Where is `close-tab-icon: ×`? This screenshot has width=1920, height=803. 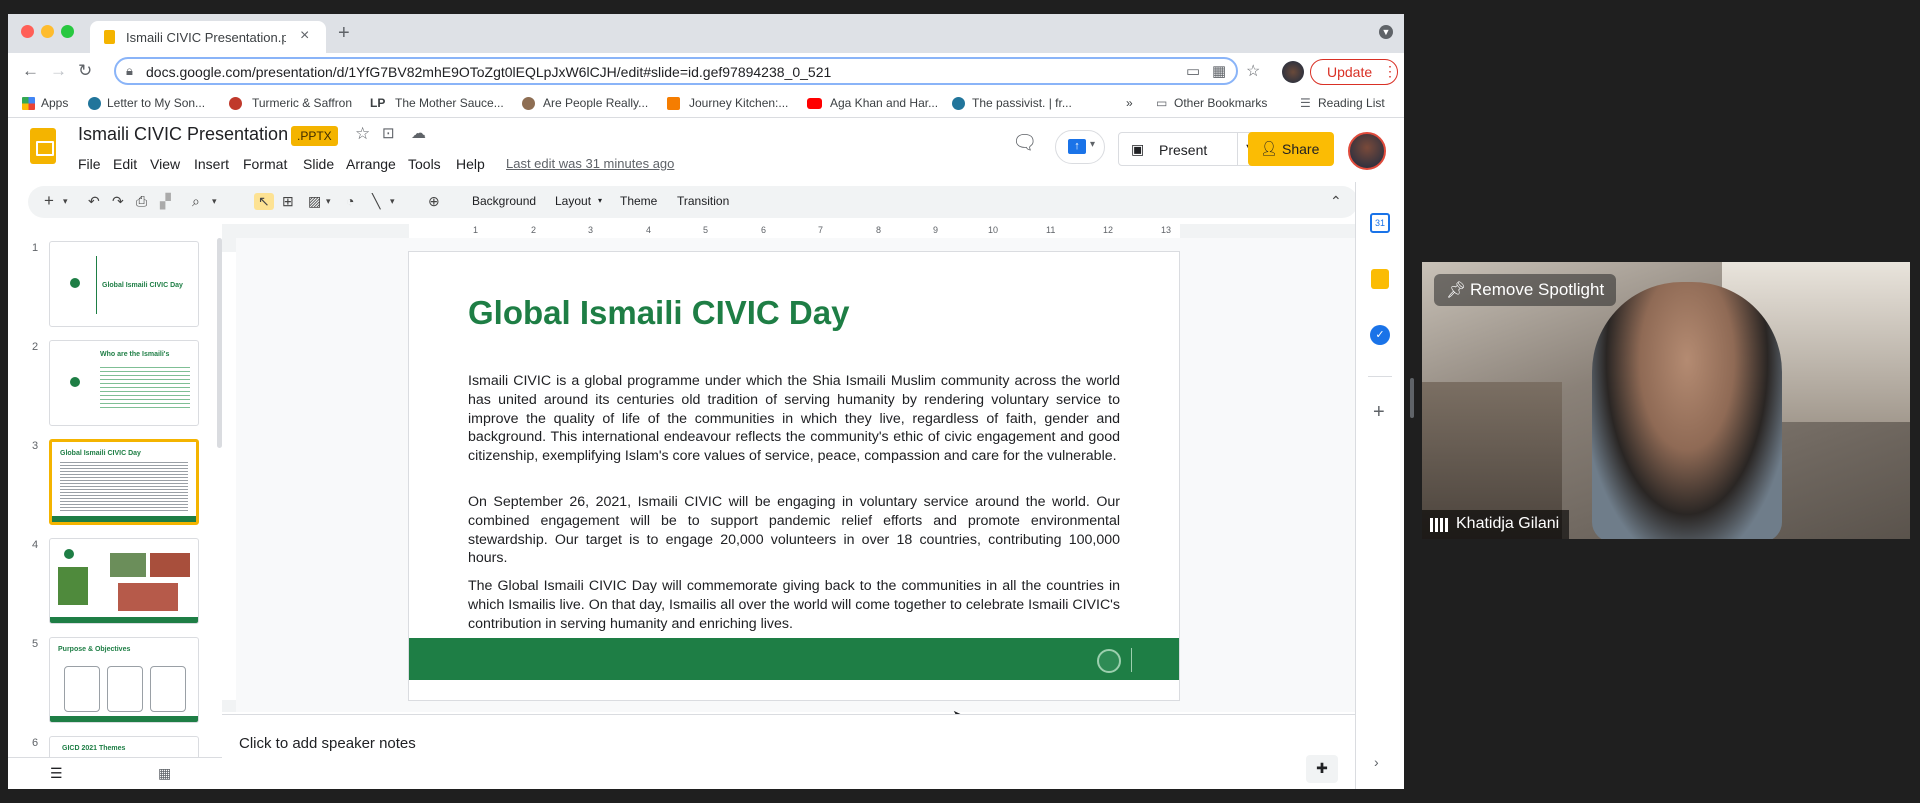
close-tab-icon: × is located at coordinates (304, 36).